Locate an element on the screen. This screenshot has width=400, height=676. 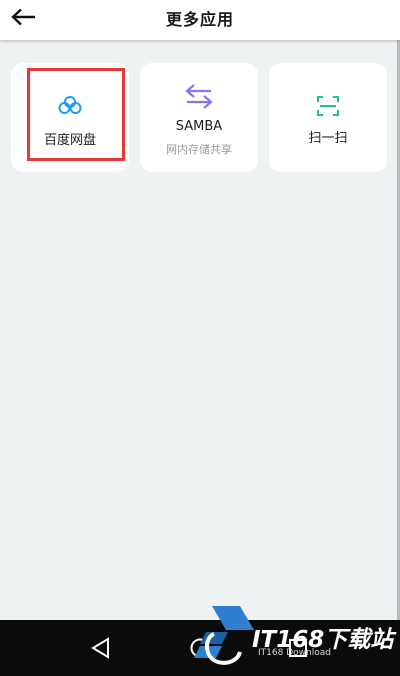
app-label: SAMBA is located at coordinates (199, 126).